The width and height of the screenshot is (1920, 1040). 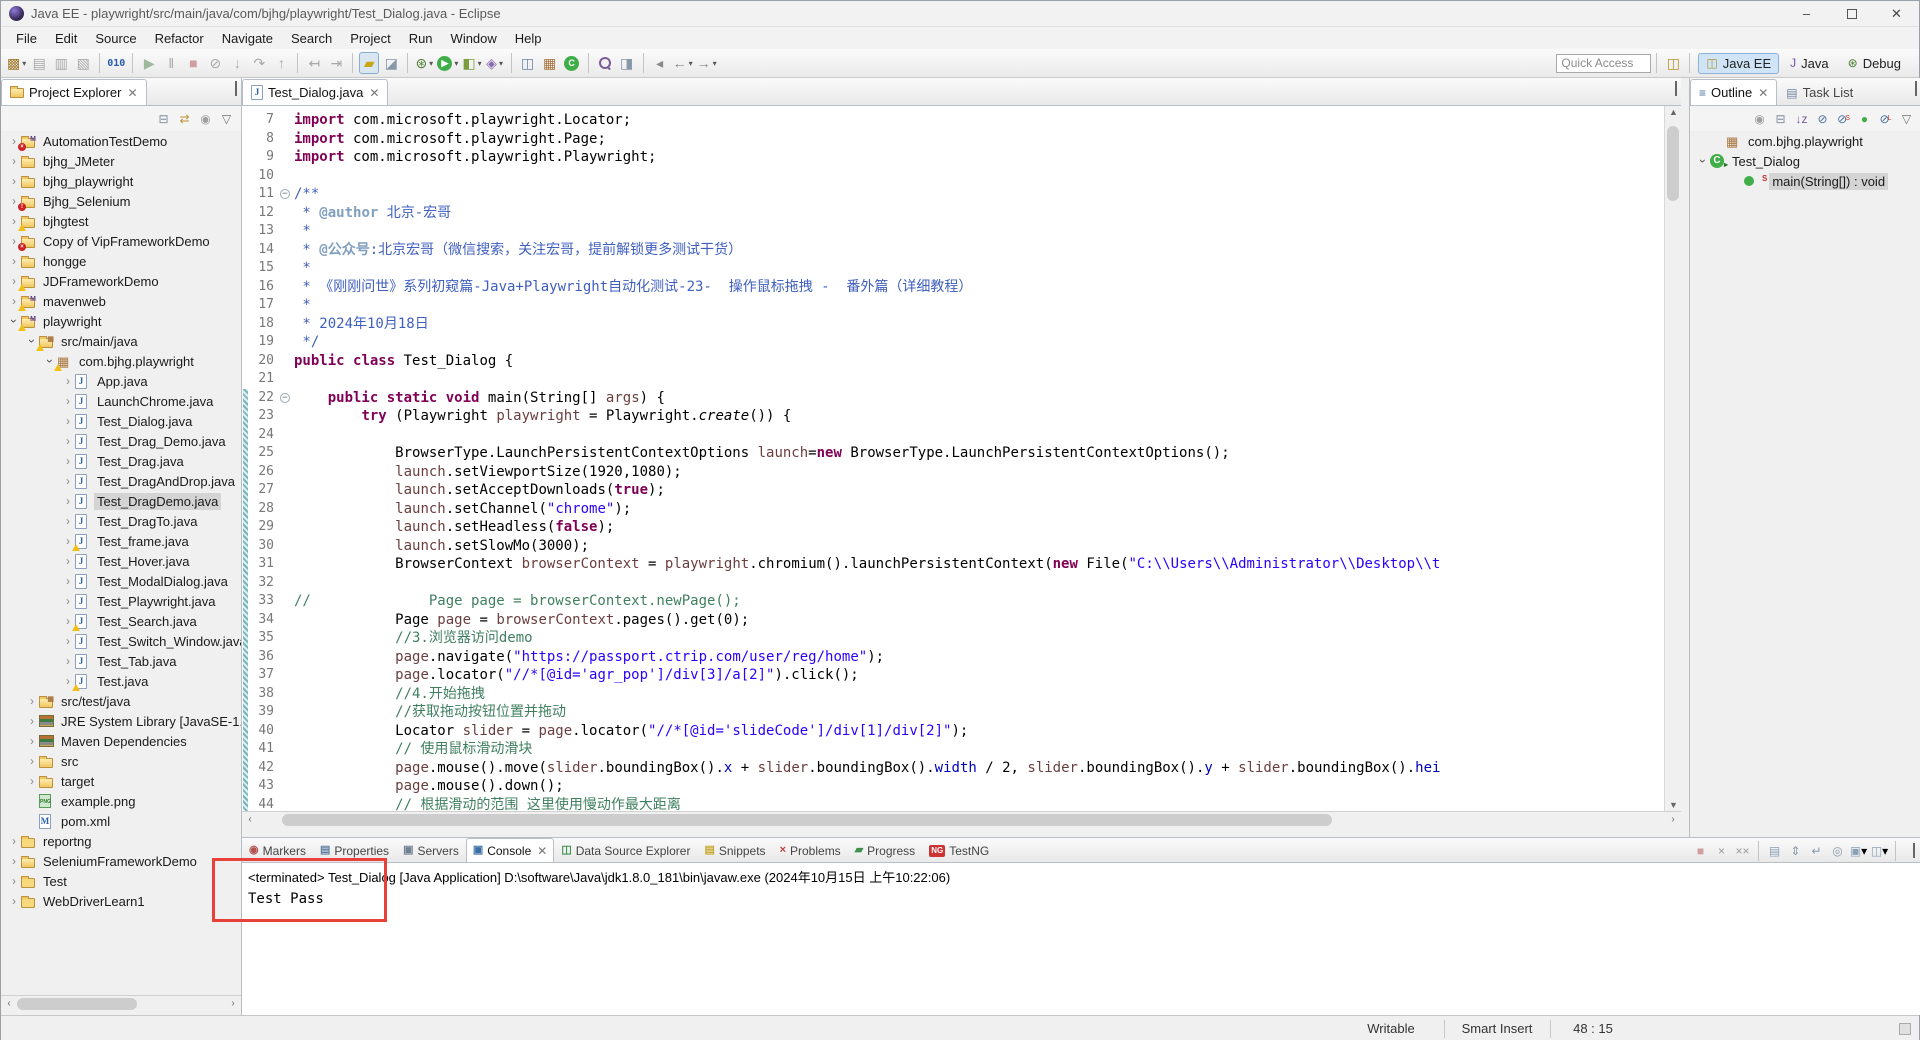 I want to click on project-explorer-hscrollbar: ‹ ›, so click(x=121, y=1003).